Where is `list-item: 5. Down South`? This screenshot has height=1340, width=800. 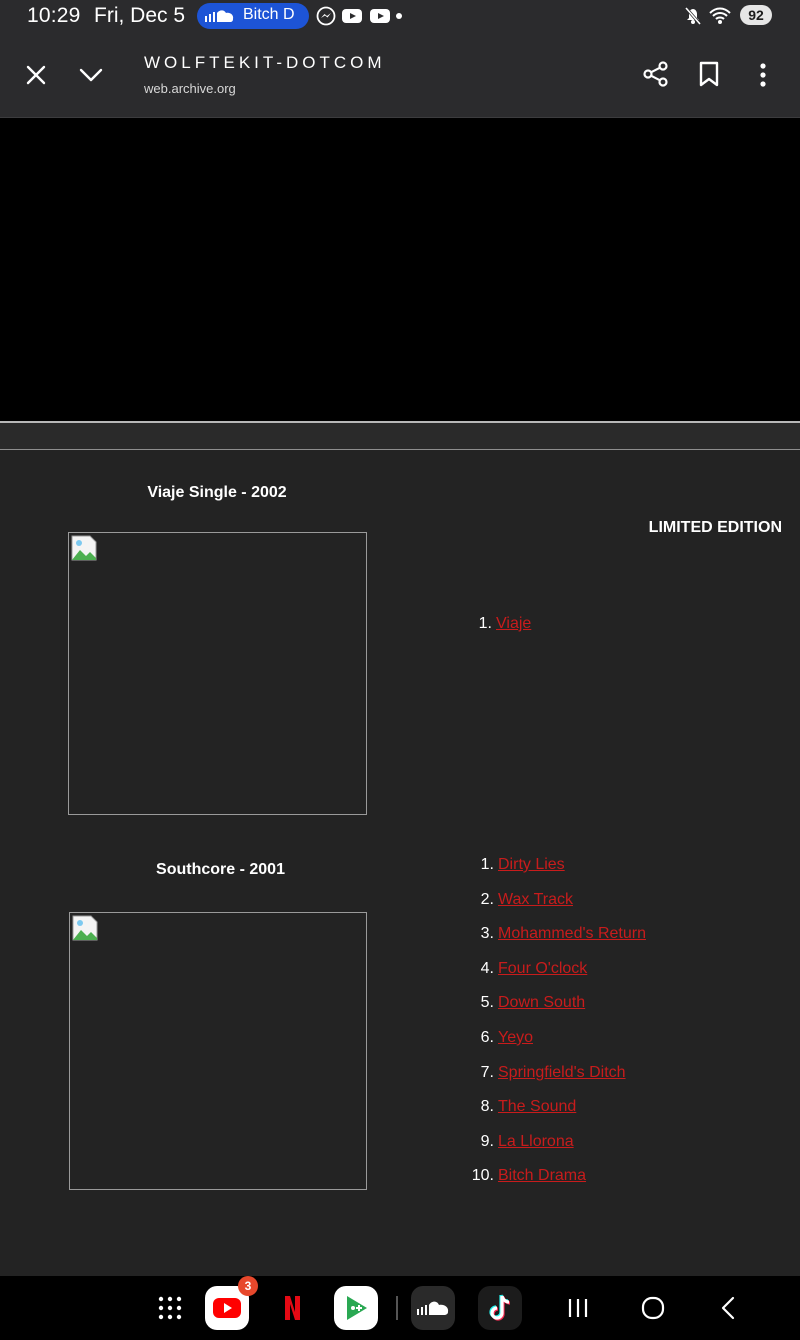
list-item: 5. Down South is located at coordinates (557, 1010).